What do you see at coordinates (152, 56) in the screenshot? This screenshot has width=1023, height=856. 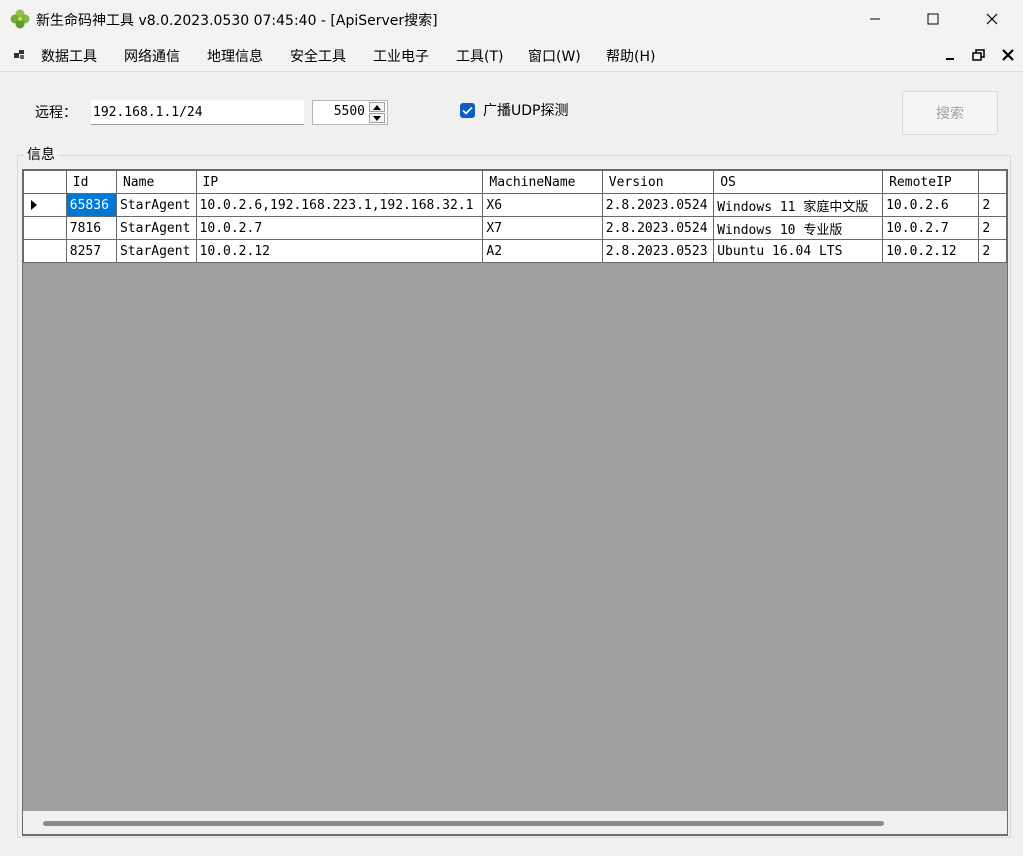 I see `menu-network: 网络通信` at bounding box center [152, 56].